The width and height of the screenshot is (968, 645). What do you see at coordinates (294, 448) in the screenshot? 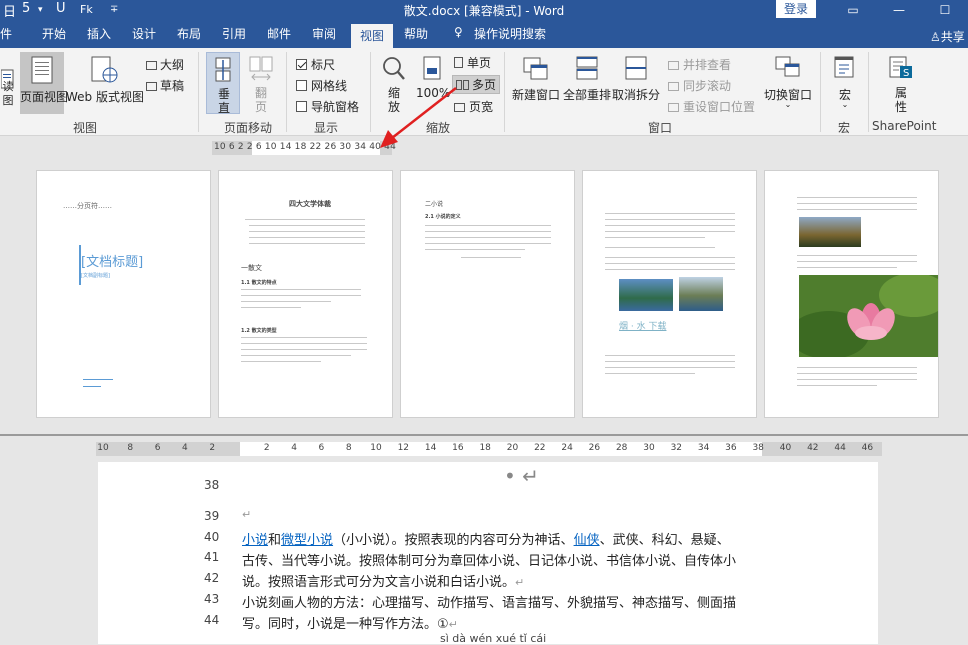
I see `ruler-tick-label: 4` at bounding box center [294, 448].